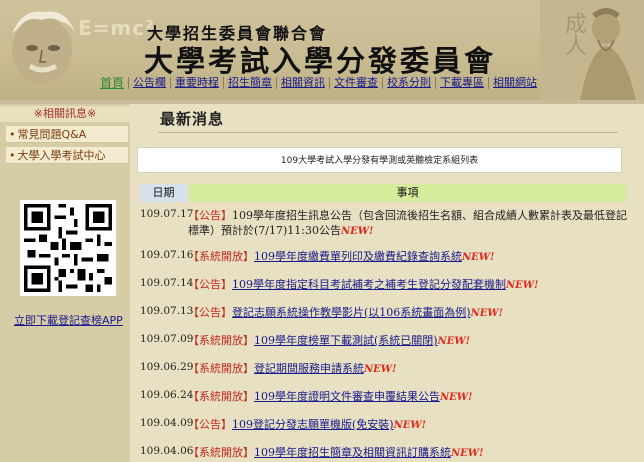 Image resolution: width=644 pixels, height=462 pixels. I want to click on title-divider, so click(388, 132).